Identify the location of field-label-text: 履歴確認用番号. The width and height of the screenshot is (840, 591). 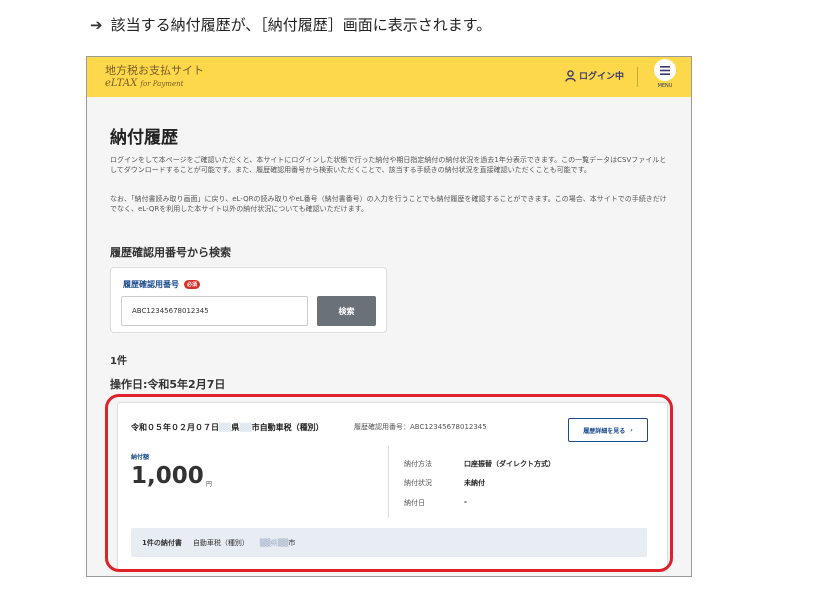
(151, 284).